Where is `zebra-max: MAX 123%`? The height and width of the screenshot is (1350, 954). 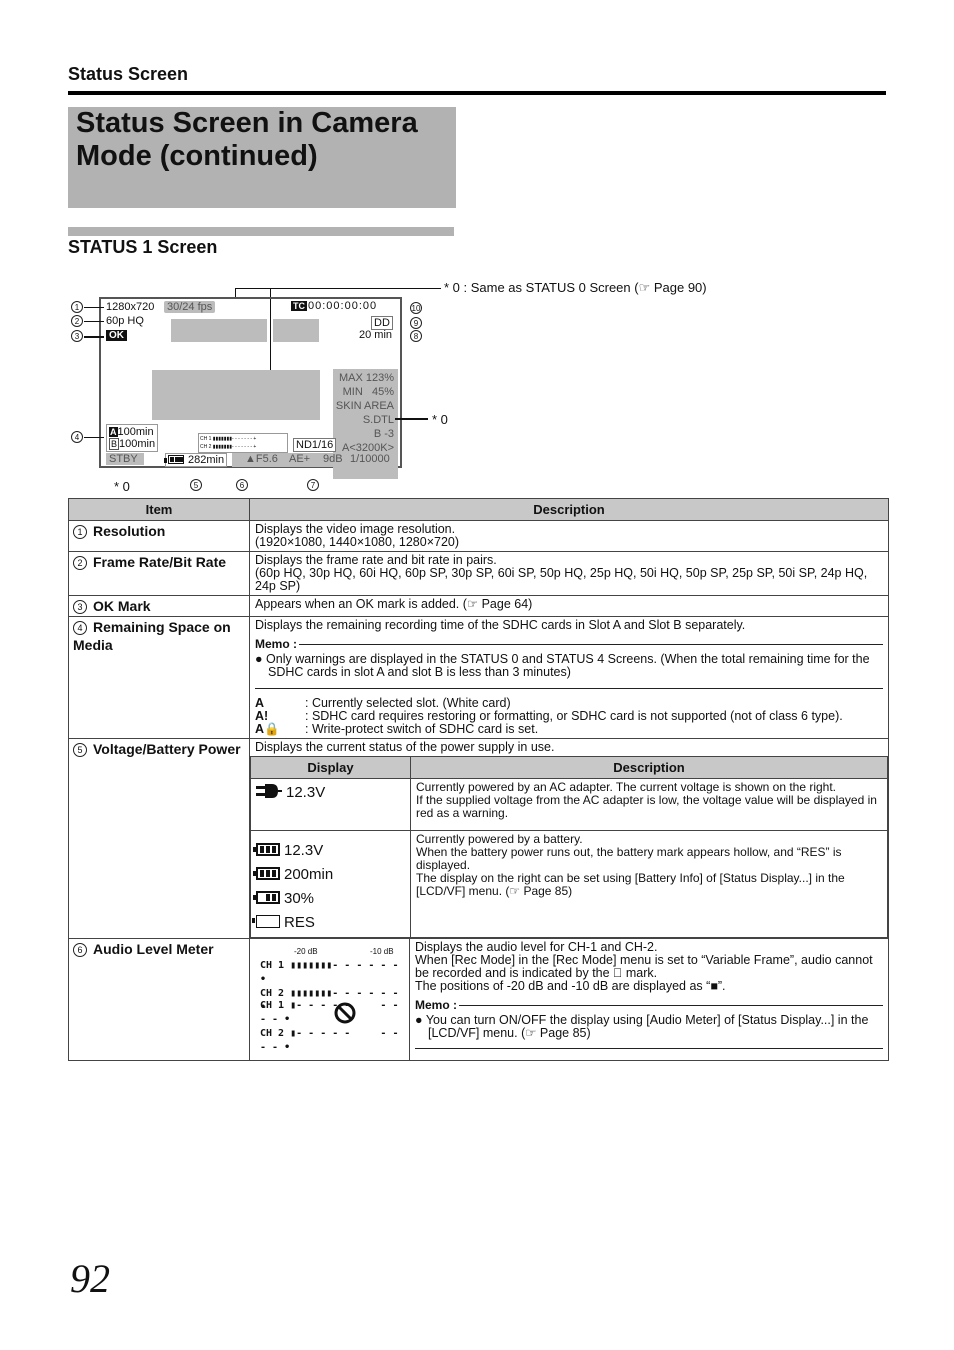
zebra-max: MAX 123% is located at coordinates (366, 378).